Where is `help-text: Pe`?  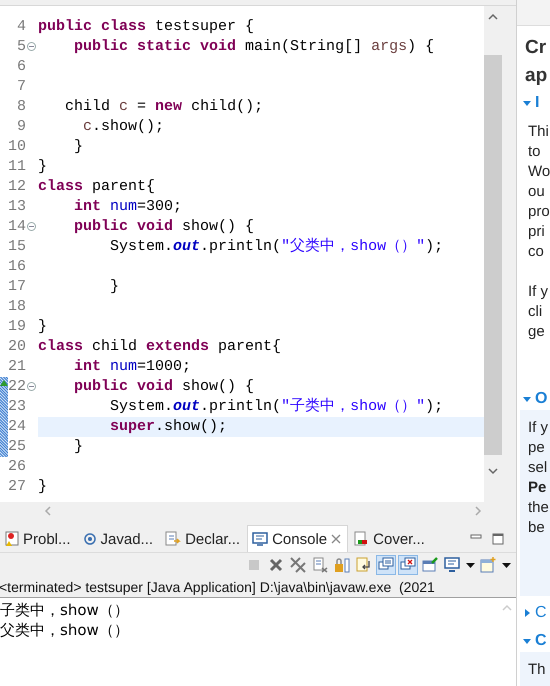 help-text: Pe is located at coordinates (538, 488).